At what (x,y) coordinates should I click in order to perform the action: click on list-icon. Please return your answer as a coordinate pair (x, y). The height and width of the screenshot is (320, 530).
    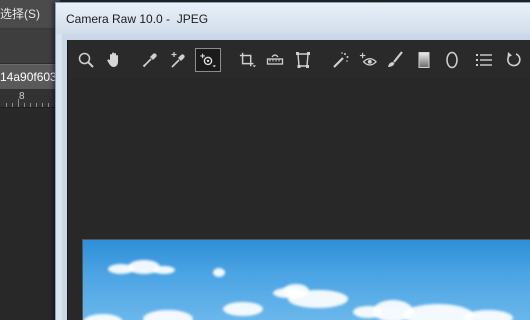
    Looking at the image, I should click on (484, 60).